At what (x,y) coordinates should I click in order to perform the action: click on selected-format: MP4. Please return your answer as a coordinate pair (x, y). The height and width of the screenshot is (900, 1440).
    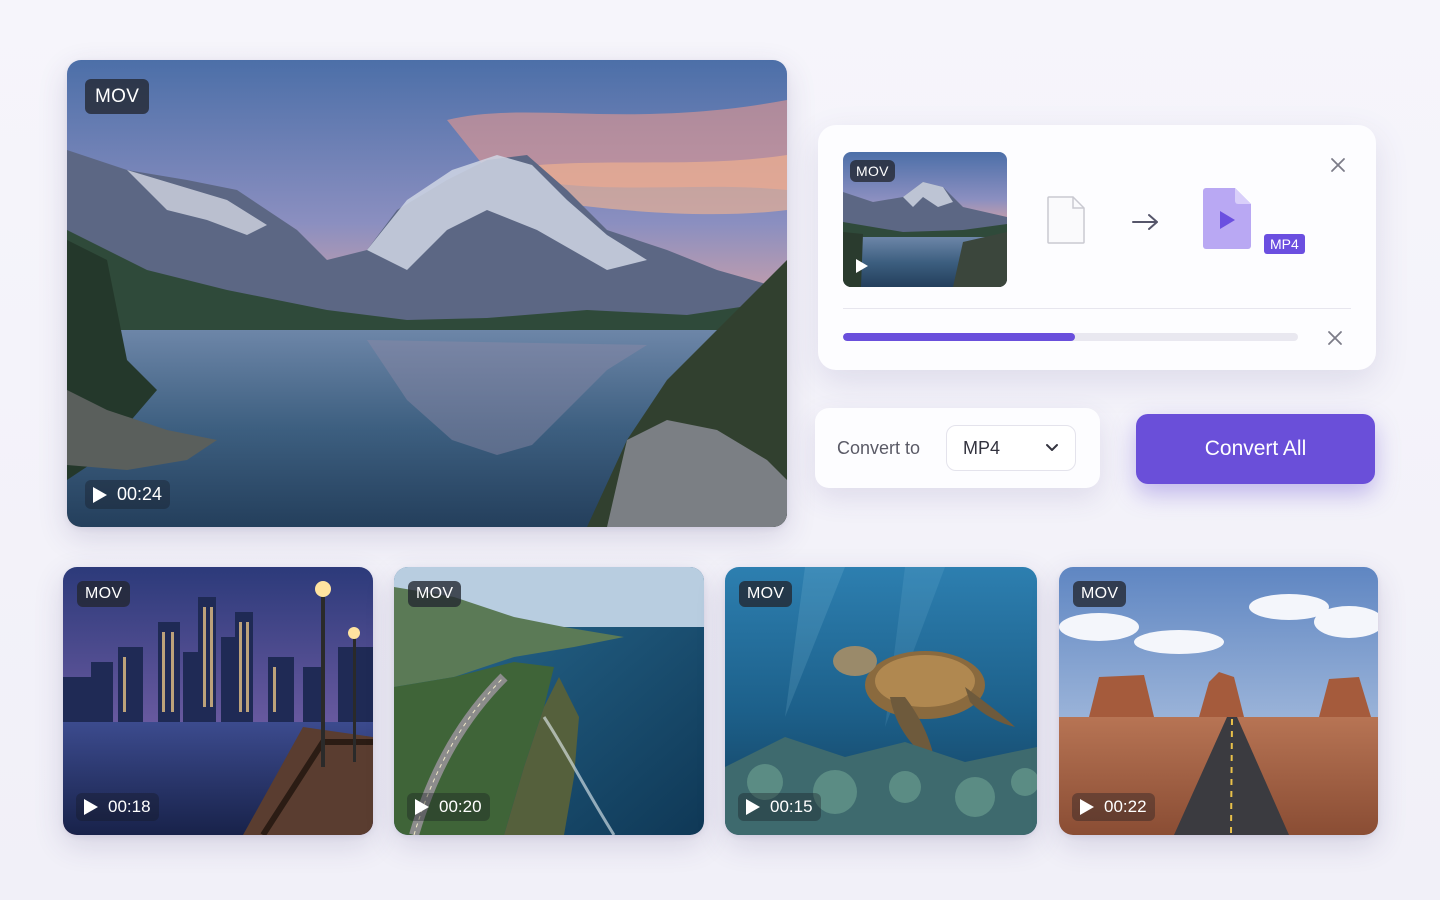
    Looking at the image, I should click on (982, 447).